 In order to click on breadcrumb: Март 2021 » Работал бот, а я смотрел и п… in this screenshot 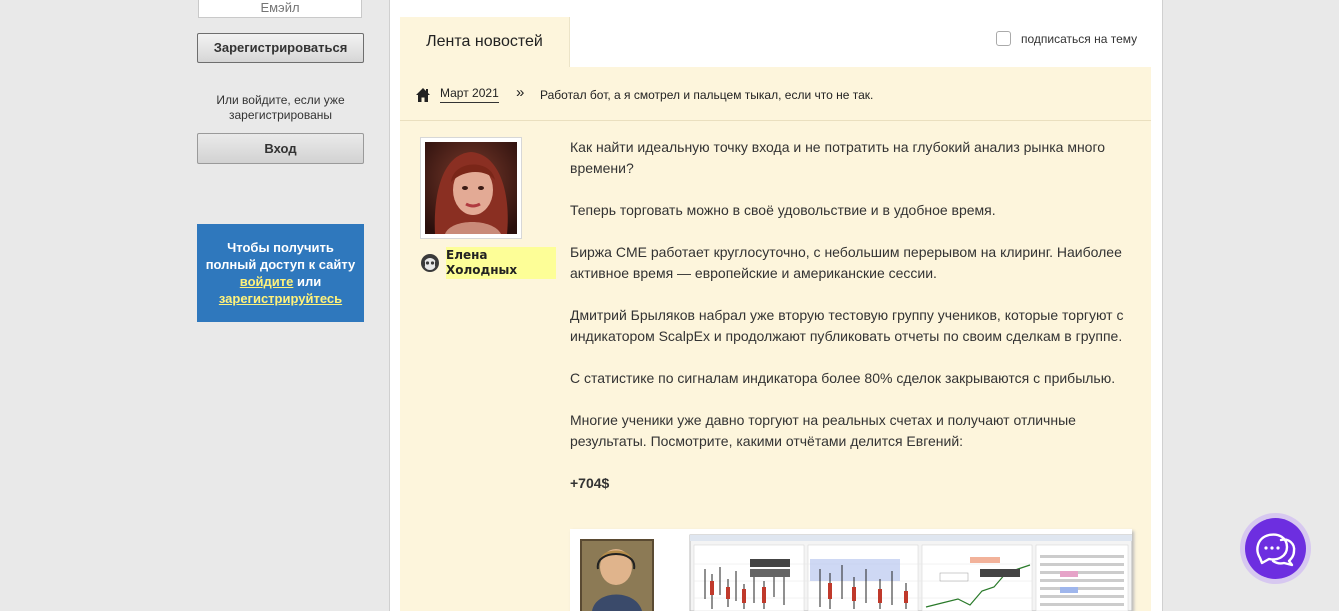, I will do `click(775, 94)`.